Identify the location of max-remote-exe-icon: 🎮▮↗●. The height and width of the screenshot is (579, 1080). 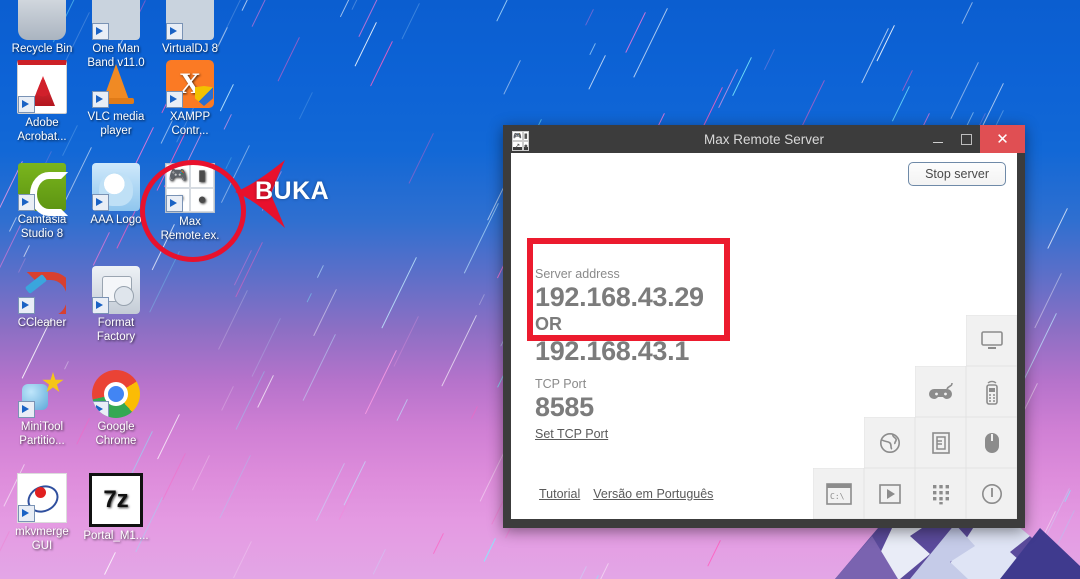
(190, 188).